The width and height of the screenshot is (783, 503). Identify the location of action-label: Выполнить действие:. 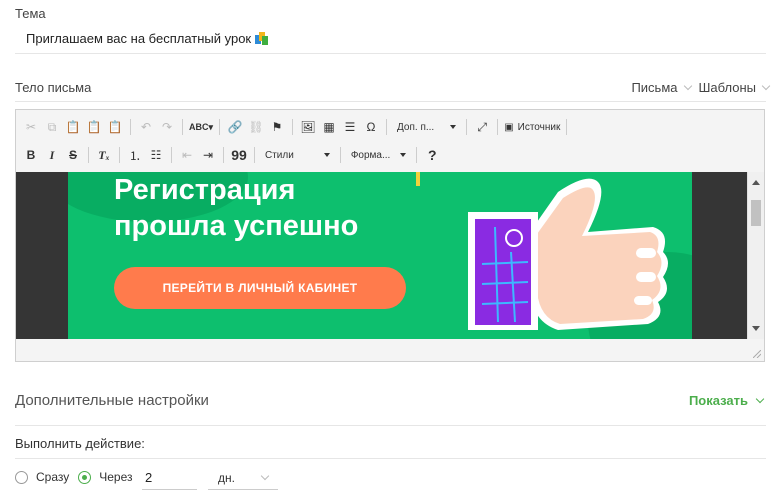
(80, 443).